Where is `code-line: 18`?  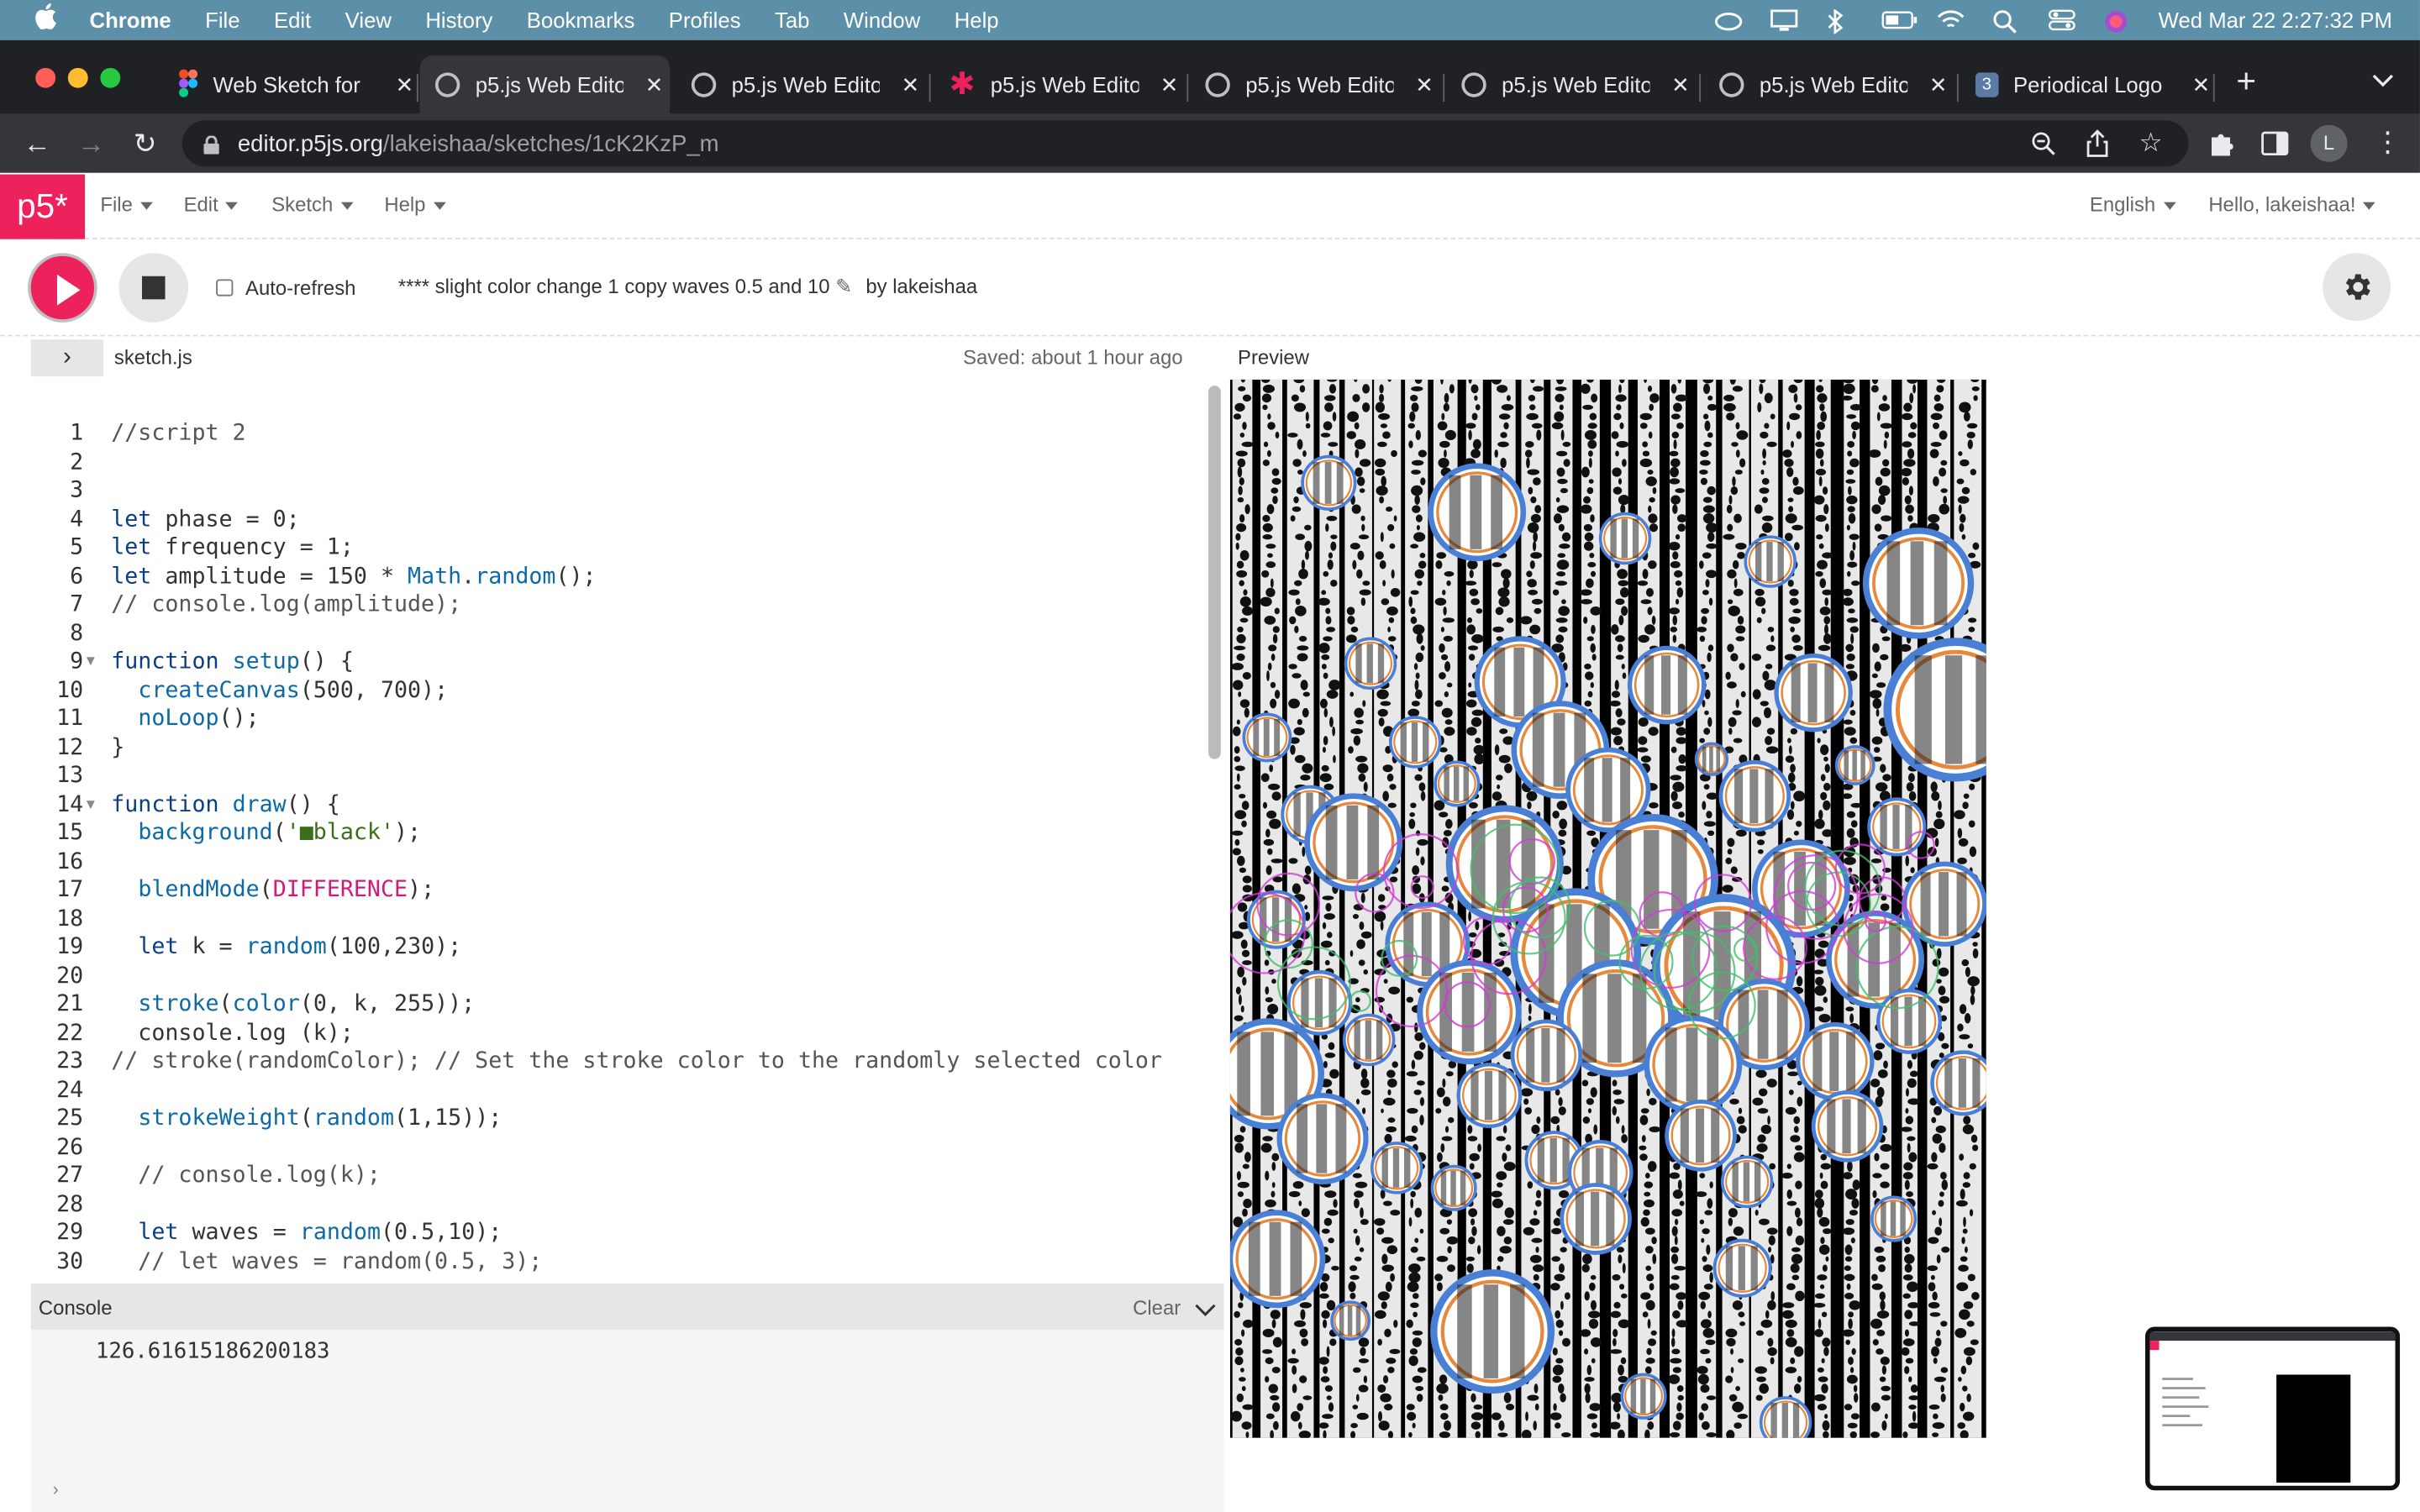
code-line: 18 is located at coordinates (617, 919).